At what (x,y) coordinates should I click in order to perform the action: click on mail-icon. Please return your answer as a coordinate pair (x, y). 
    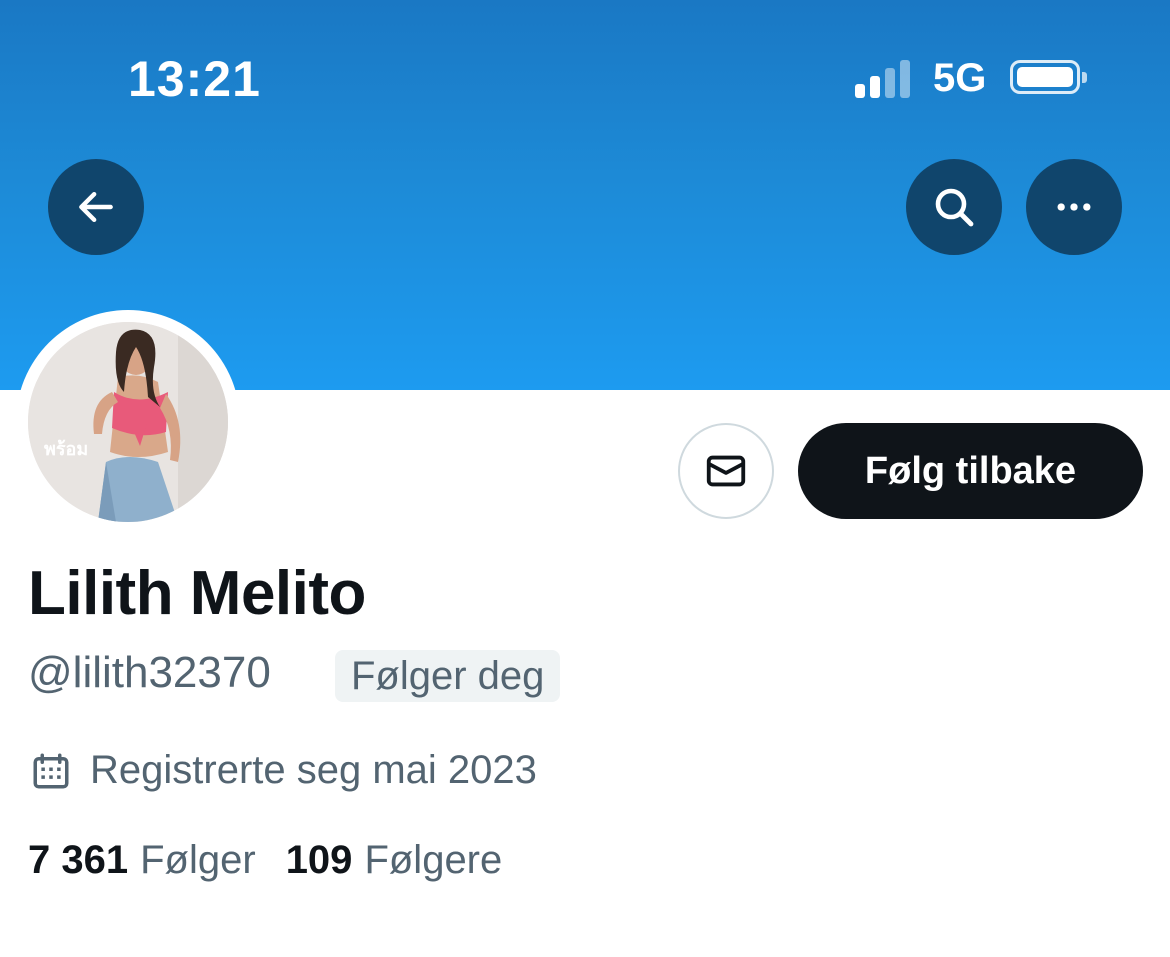
    Looking at the image, I should click on (726, 471).